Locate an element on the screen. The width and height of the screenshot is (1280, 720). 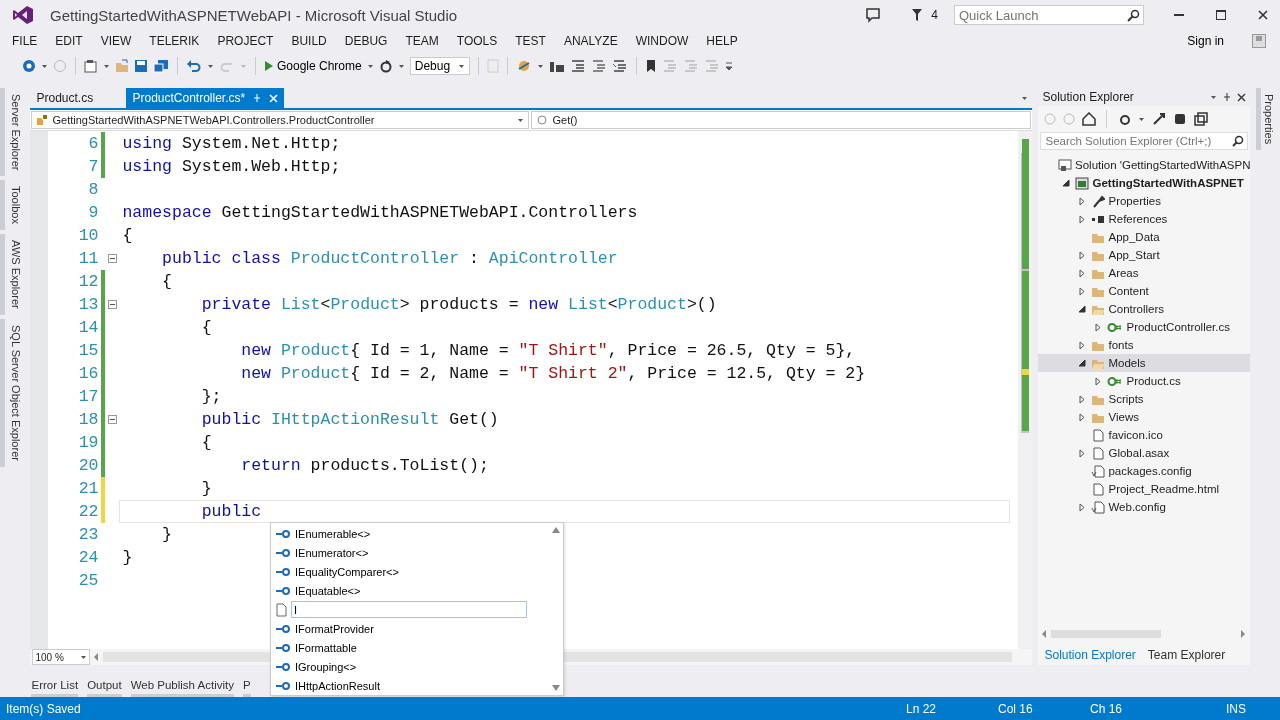
overflow-icon is located at coordinates (728, 66).